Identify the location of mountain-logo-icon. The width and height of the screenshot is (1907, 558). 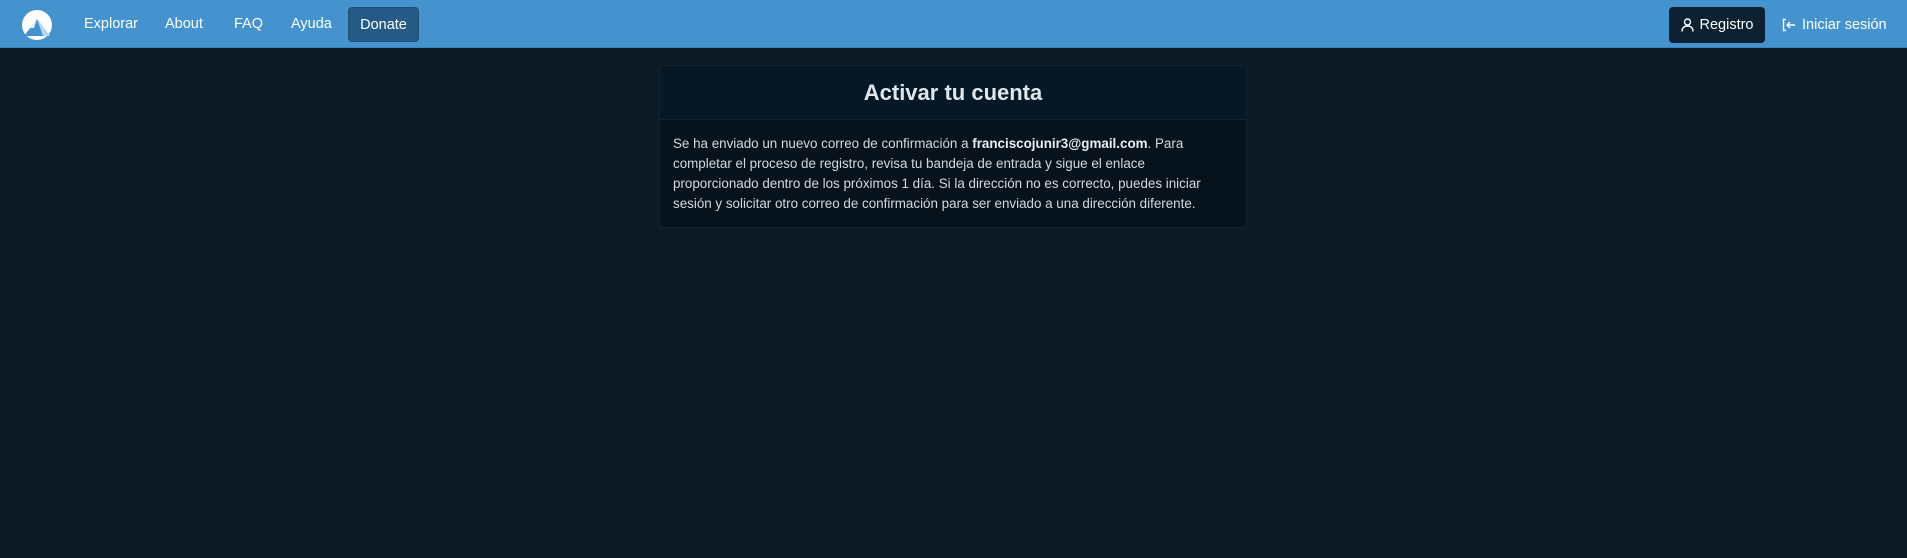
(37, 25).